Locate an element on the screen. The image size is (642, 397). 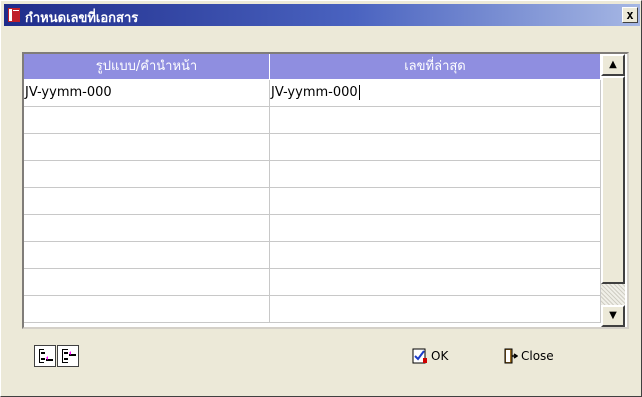
exit-door-icon is located at coordinates (511, 356).